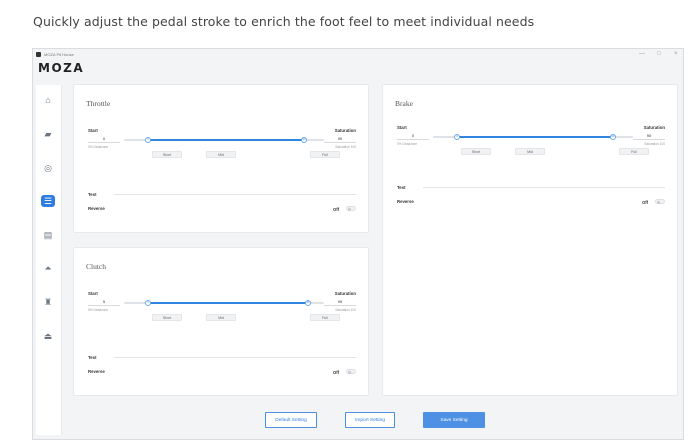 The width and height of the screenshot is (700, 446). Describe the element at coordinates (401, 187) in the screenshot. I see `brake-test-label: Test` at that location.